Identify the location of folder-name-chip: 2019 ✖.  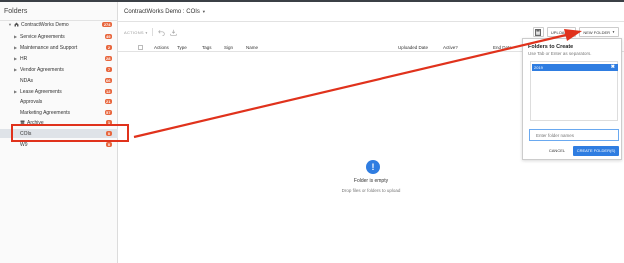
(575, 67).